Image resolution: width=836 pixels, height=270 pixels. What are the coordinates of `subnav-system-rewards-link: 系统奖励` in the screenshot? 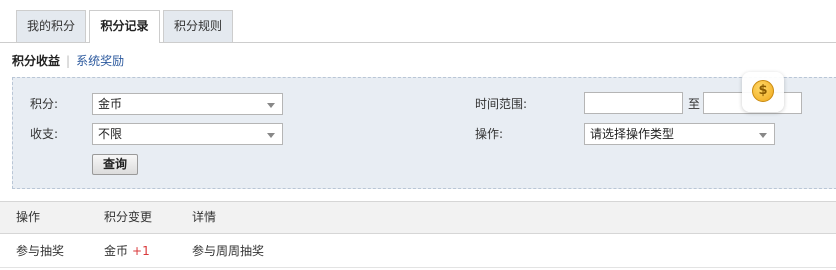 It's located at (100, 61).